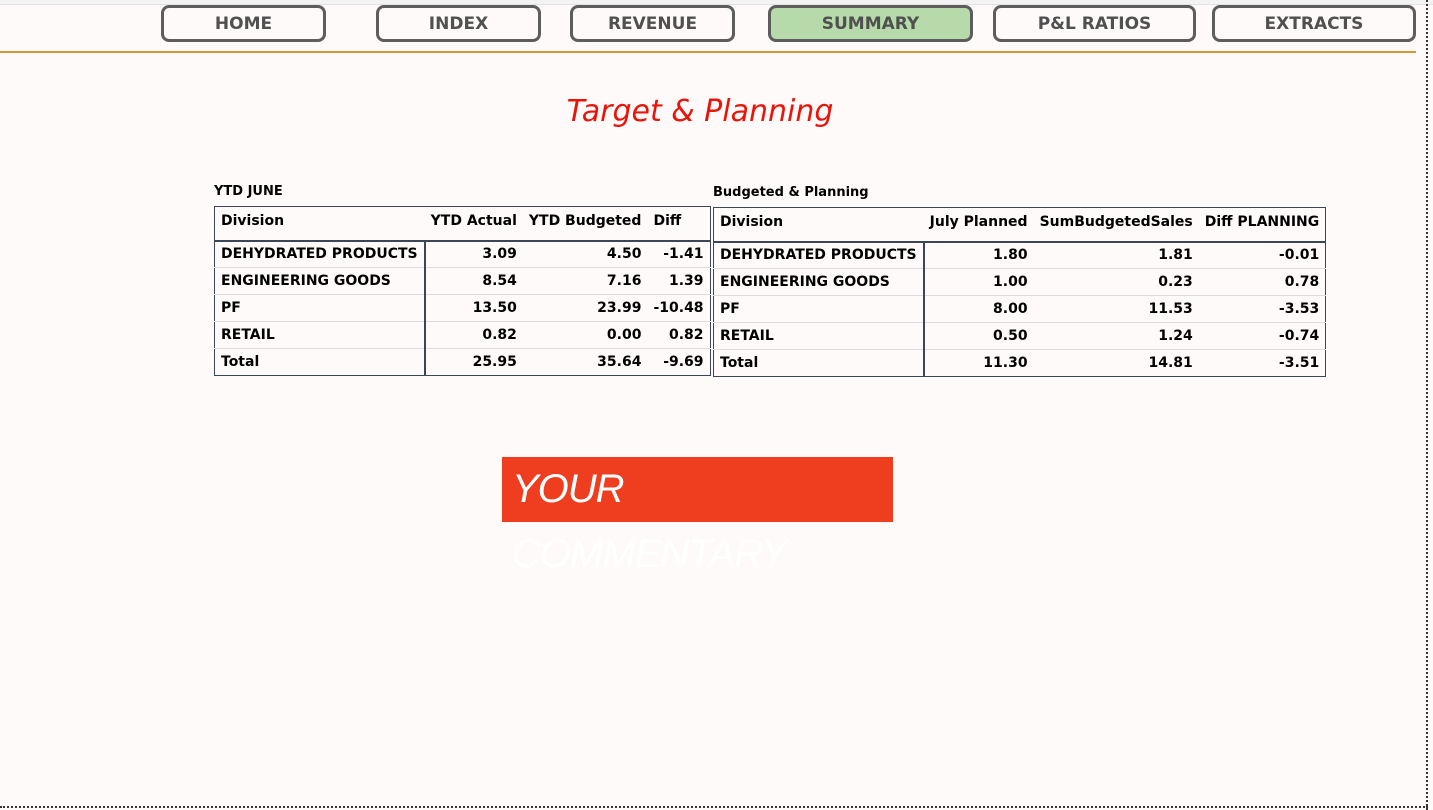 Image resolution: width=1433 pixels, height=810 pixels. I want to click on column-header: Diff PLANNING, so click(1262, 225).